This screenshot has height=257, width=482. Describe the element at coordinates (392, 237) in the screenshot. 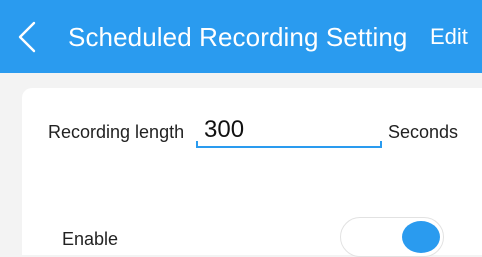

I see `enable-toggle` at that location.